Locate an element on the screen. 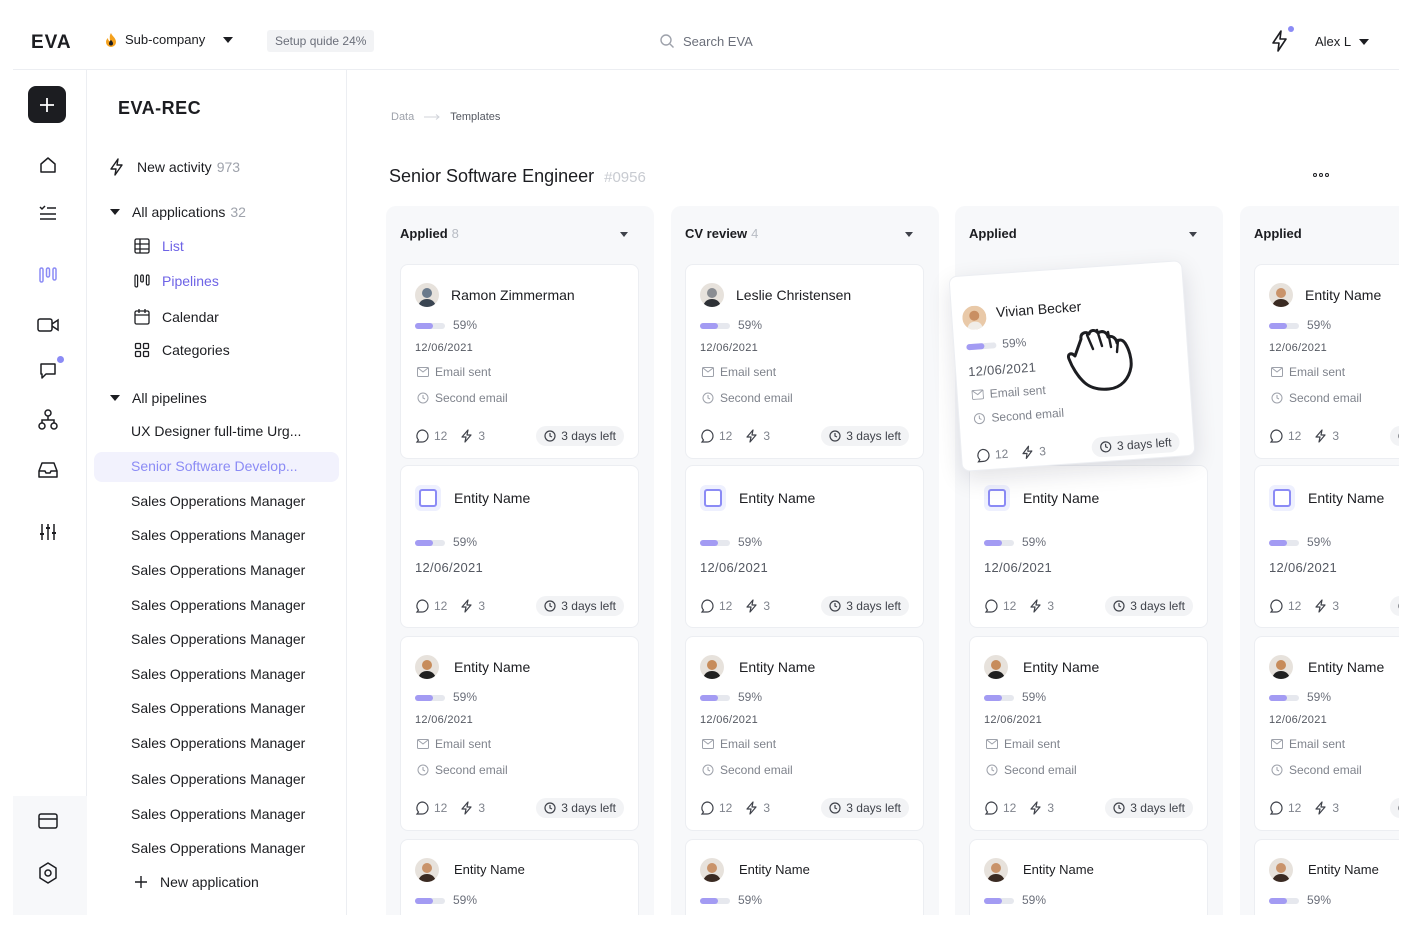 The image size is (1412, 928). home-icon is located at coordinates (48, 165).